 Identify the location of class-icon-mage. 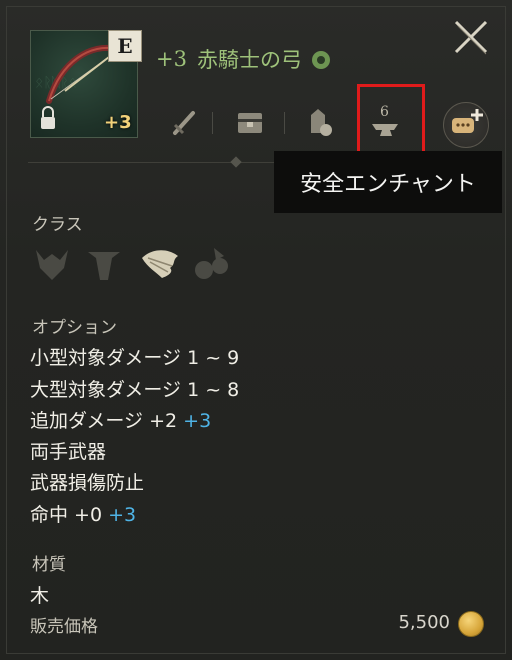
(212, 264).